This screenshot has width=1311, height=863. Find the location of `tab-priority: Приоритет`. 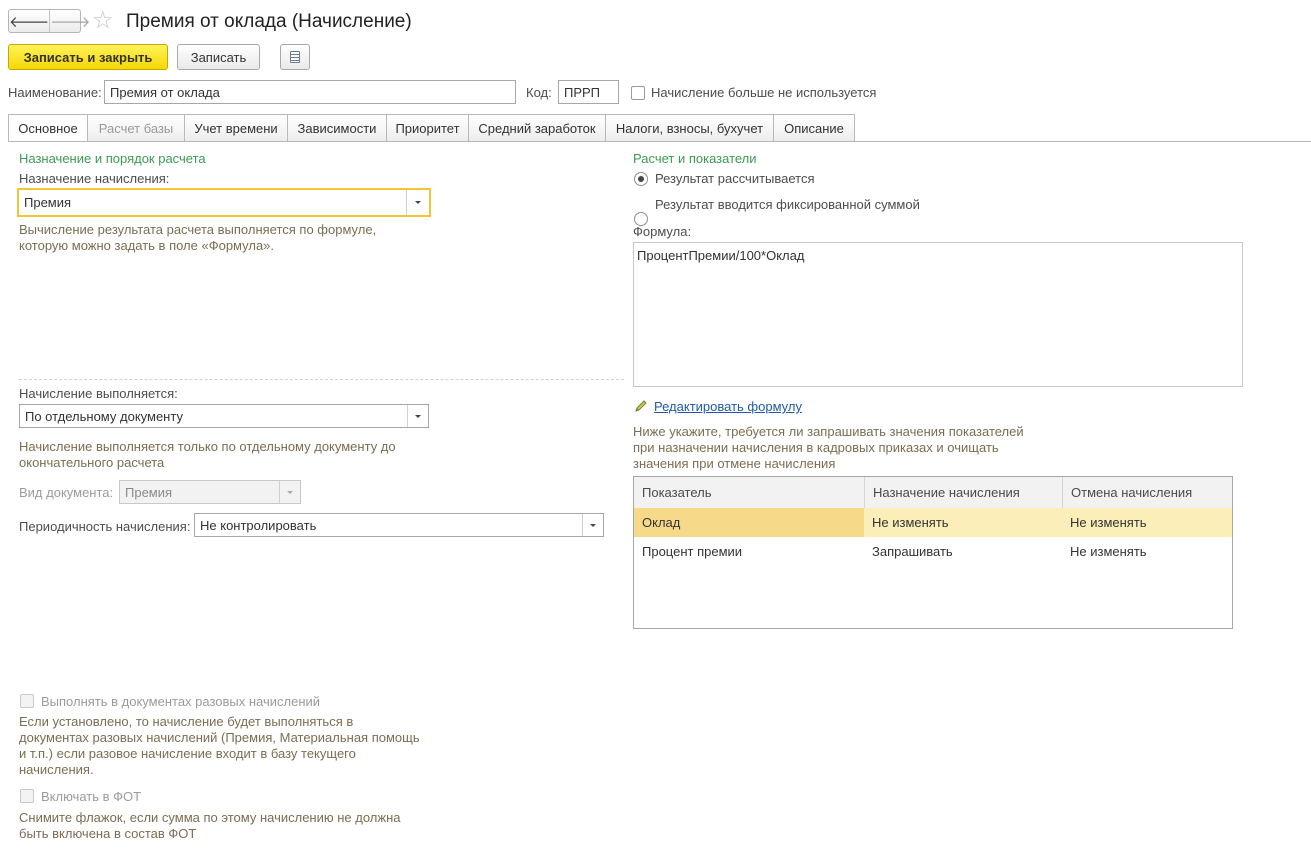

tab-priority: Приоритет is located at coordinates (428, 128).